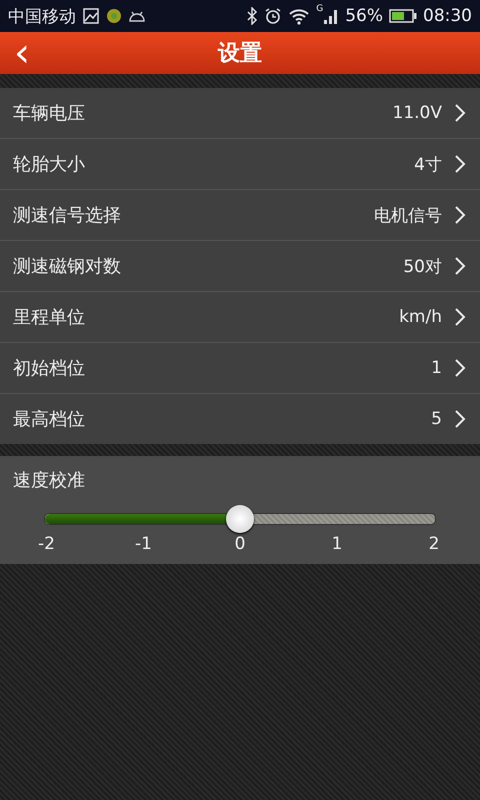 This screenshot has height=800, width=480. I want to click on slider-thumb, so click(240, 519).